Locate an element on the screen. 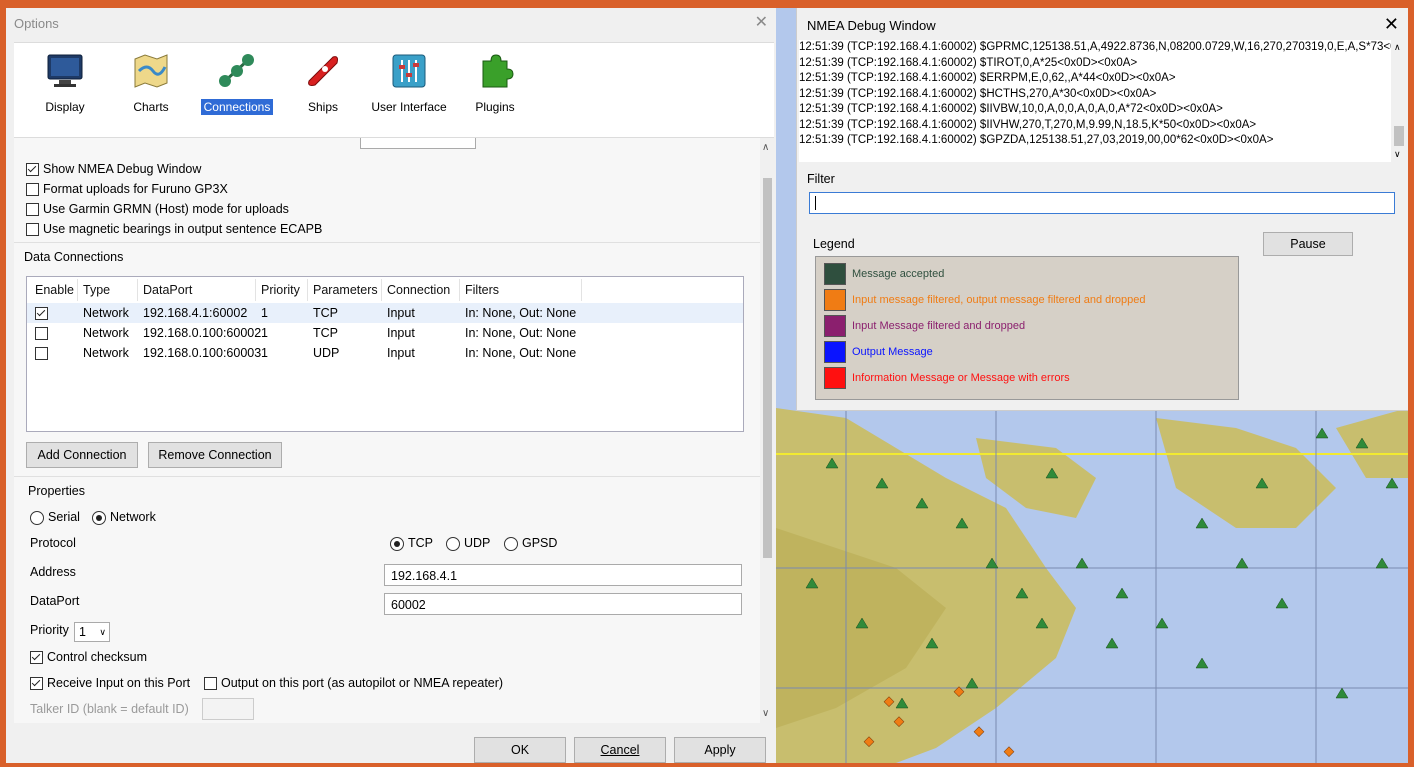 This screenshot has width=1414, height=767. ok-button: OK is located at coordinates (520, 750).